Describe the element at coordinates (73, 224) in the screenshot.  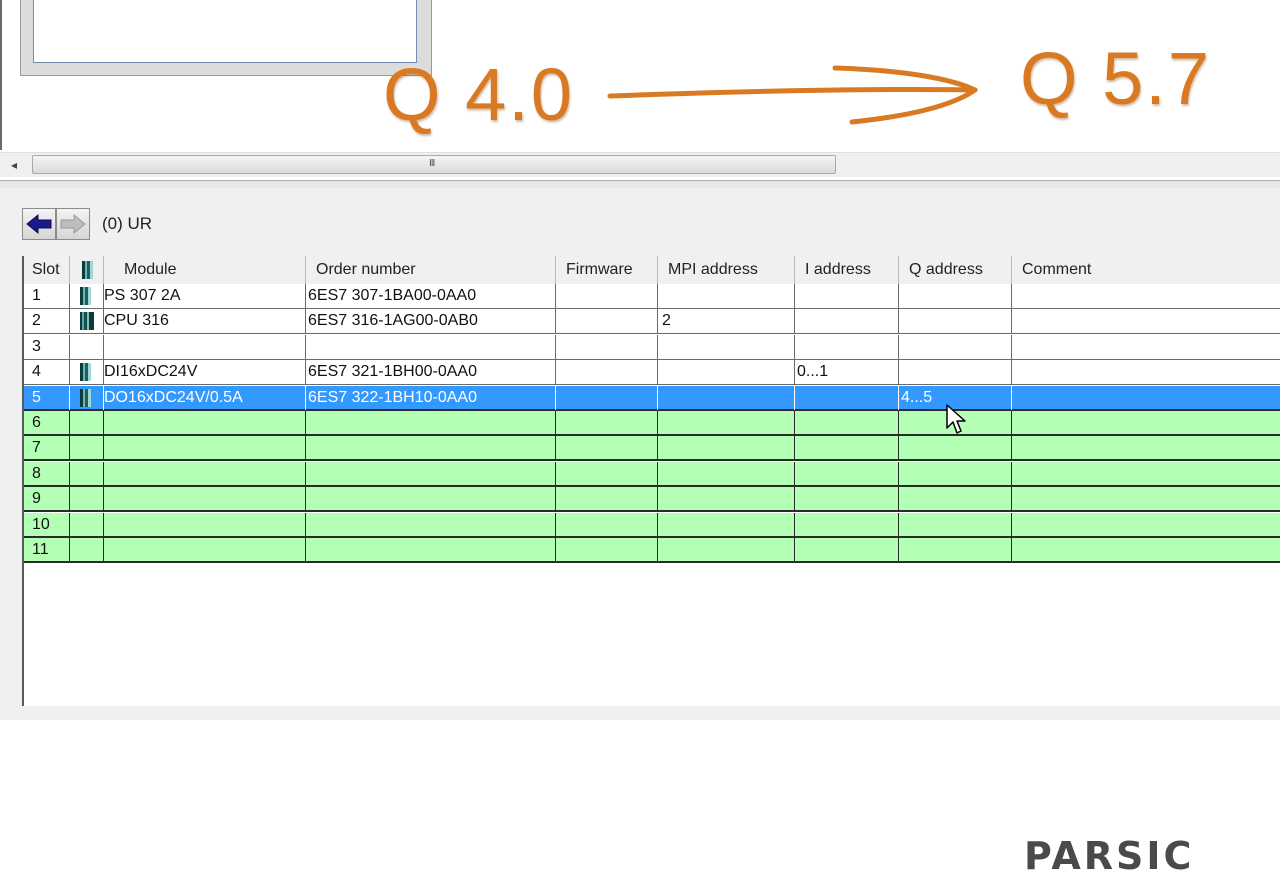
I see `forward-button` at that location.